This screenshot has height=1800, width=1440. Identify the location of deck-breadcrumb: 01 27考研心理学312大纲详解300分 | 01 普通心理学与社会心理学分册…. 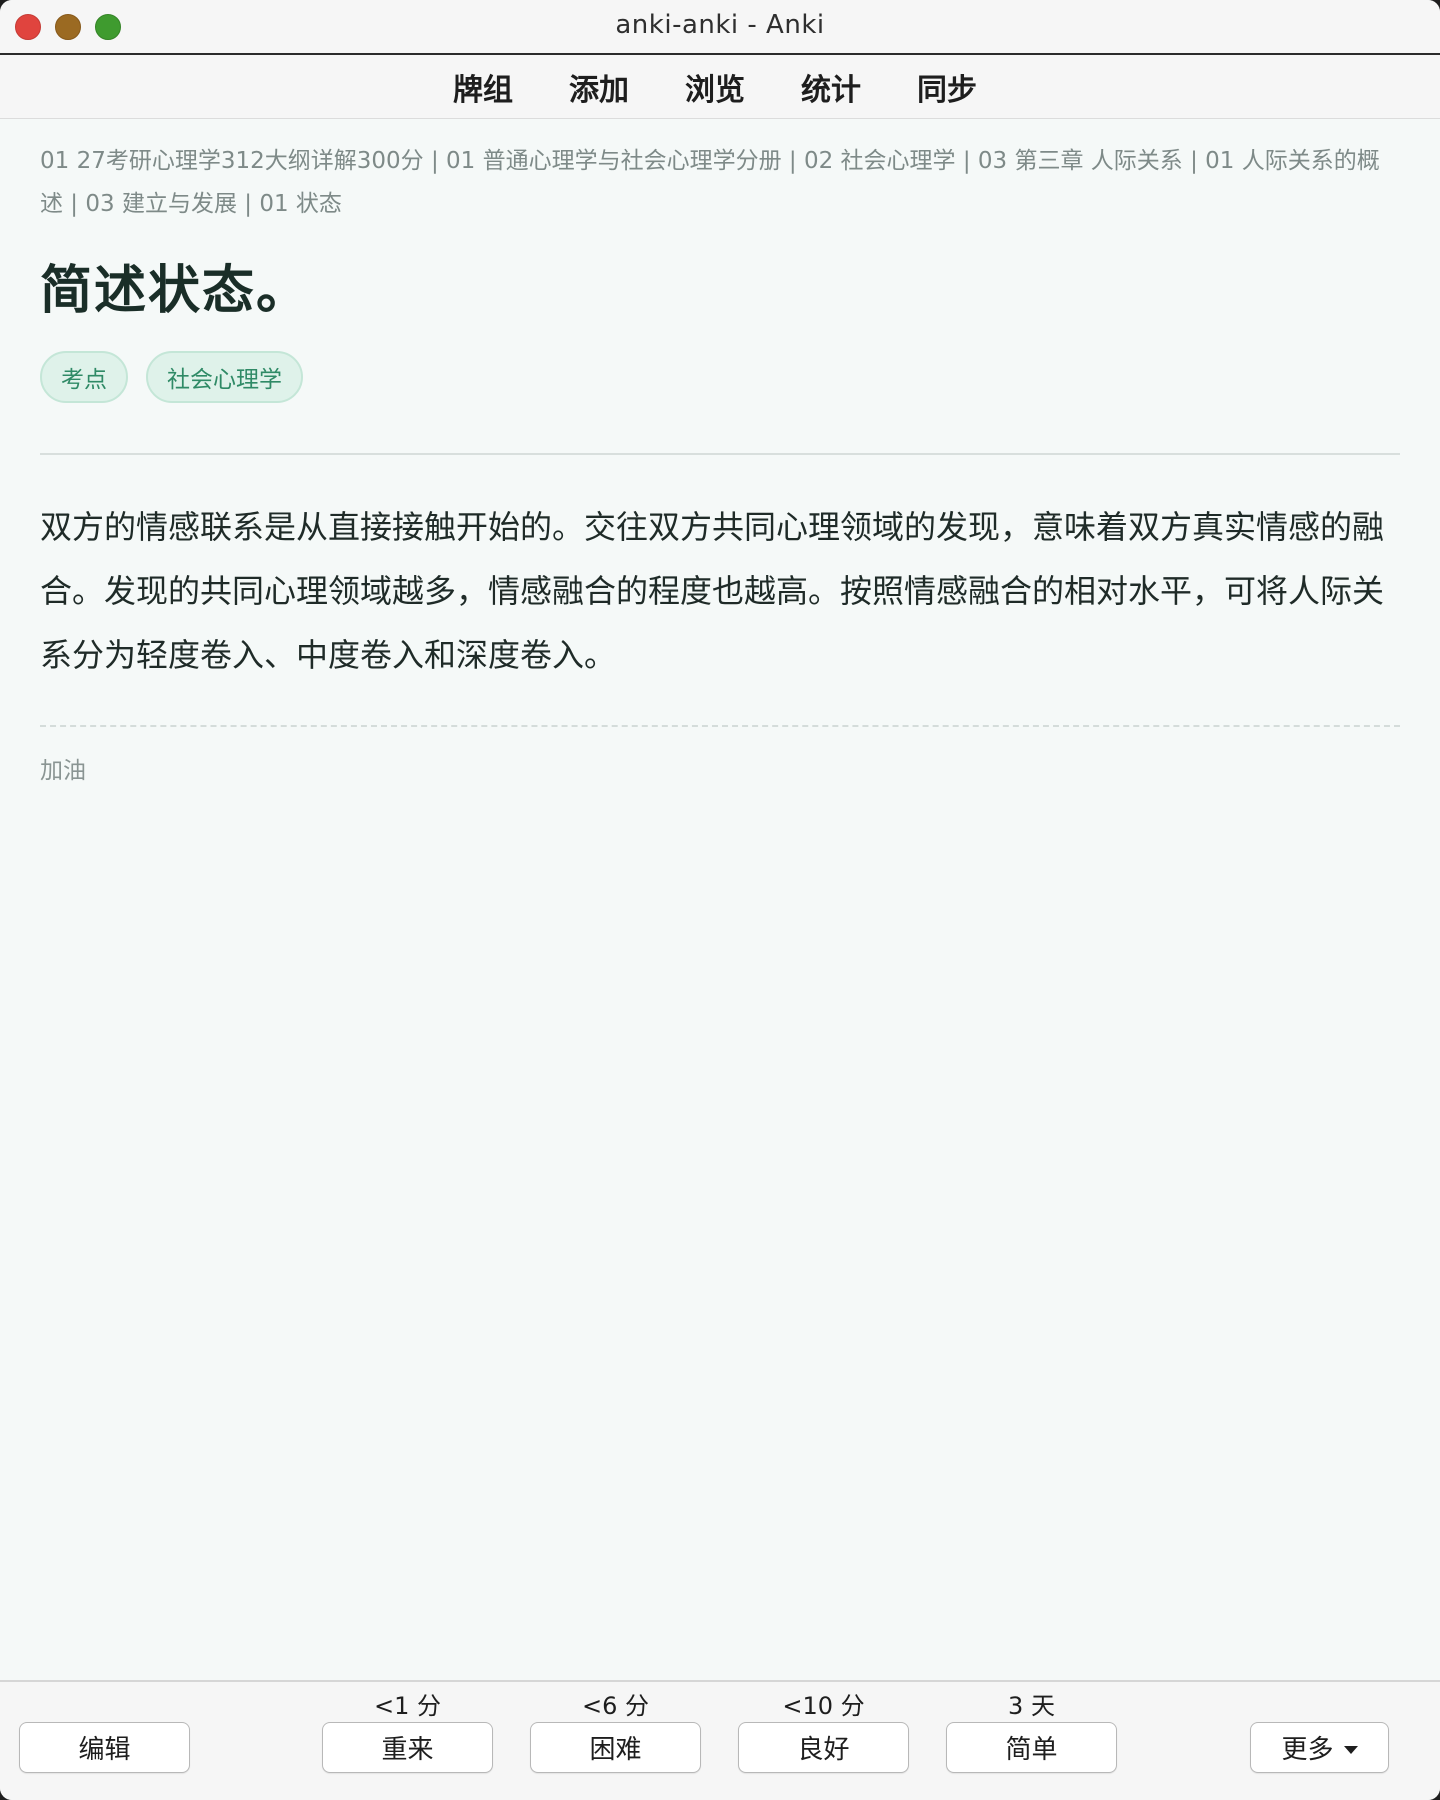
(710, 182).